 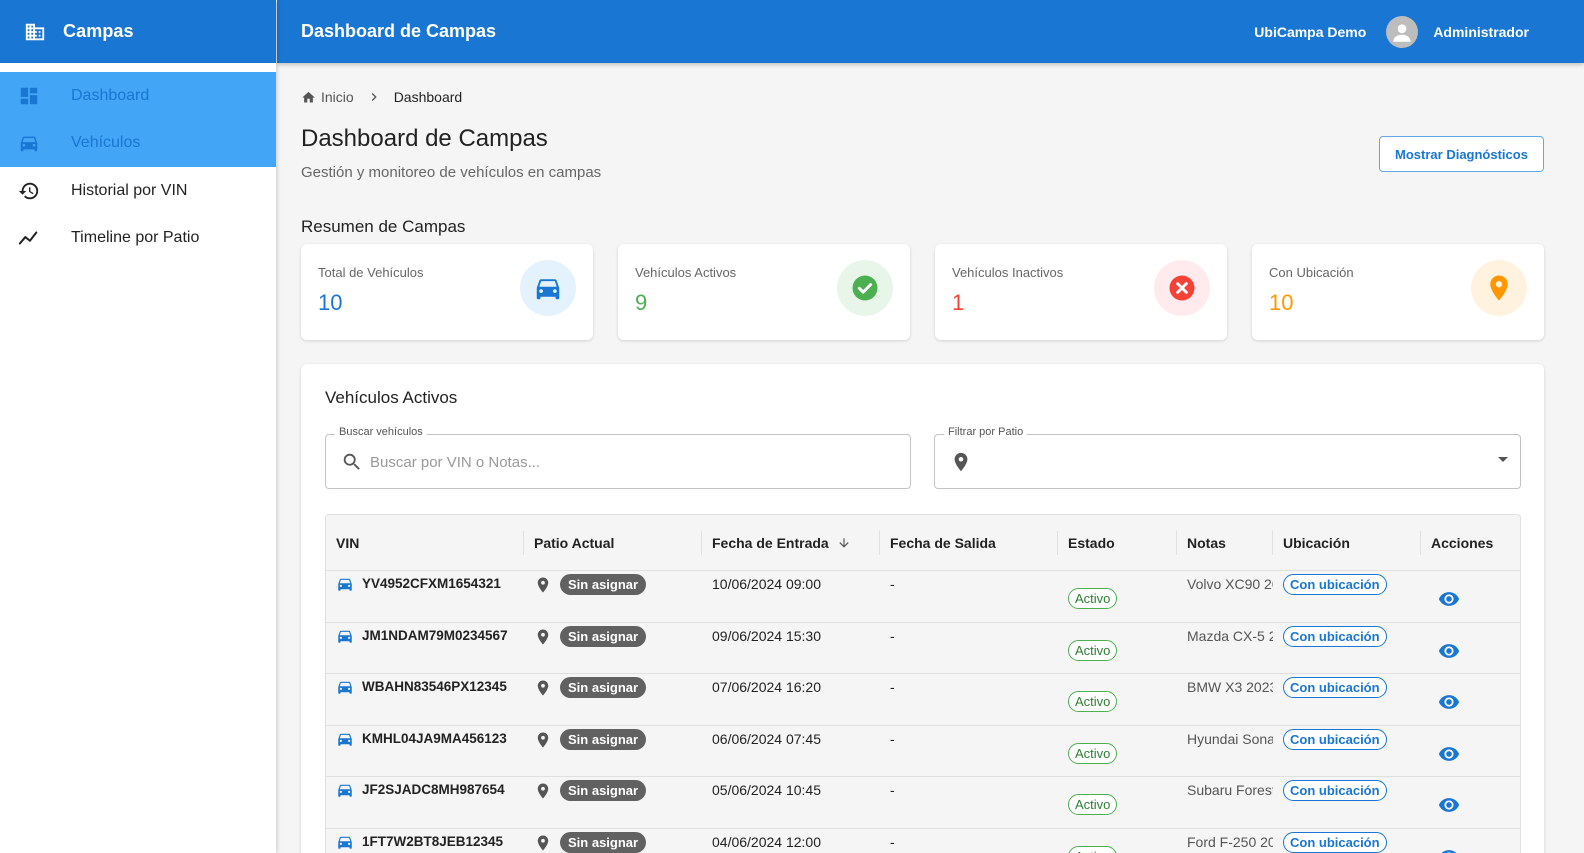 I want to click on app-bar-title: Dashboard de Campas, so click(x=399, y=31).